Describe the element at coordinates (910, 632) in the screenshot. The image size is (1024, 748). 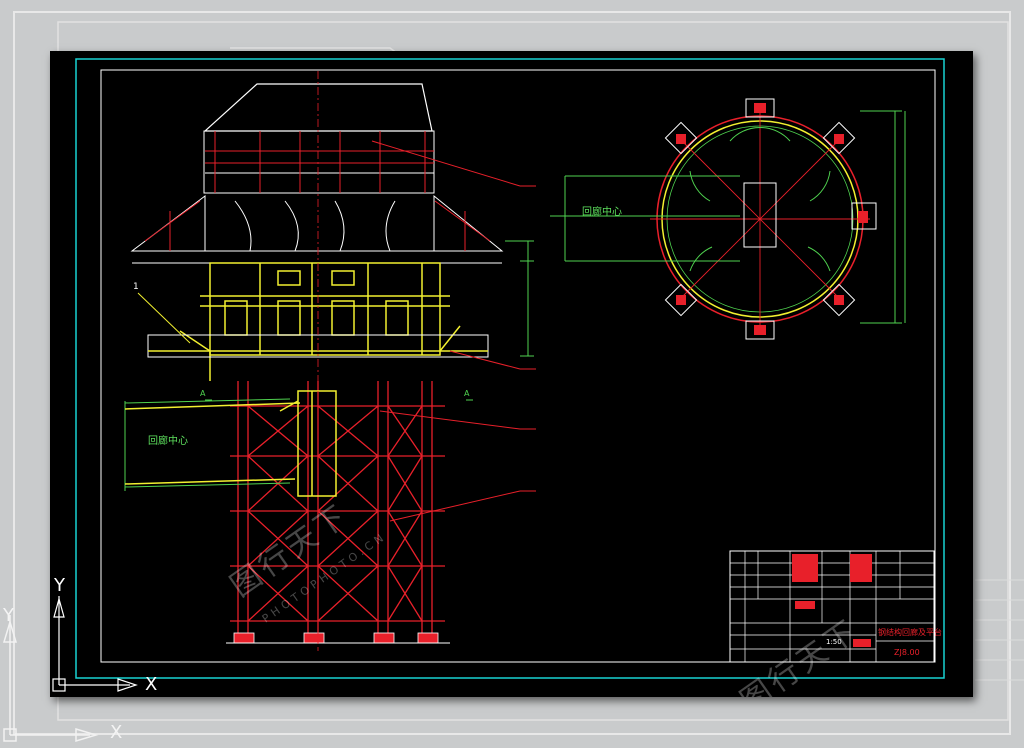
I see `title-block-drawing-name: 钢结构回廊及平台` at that location.